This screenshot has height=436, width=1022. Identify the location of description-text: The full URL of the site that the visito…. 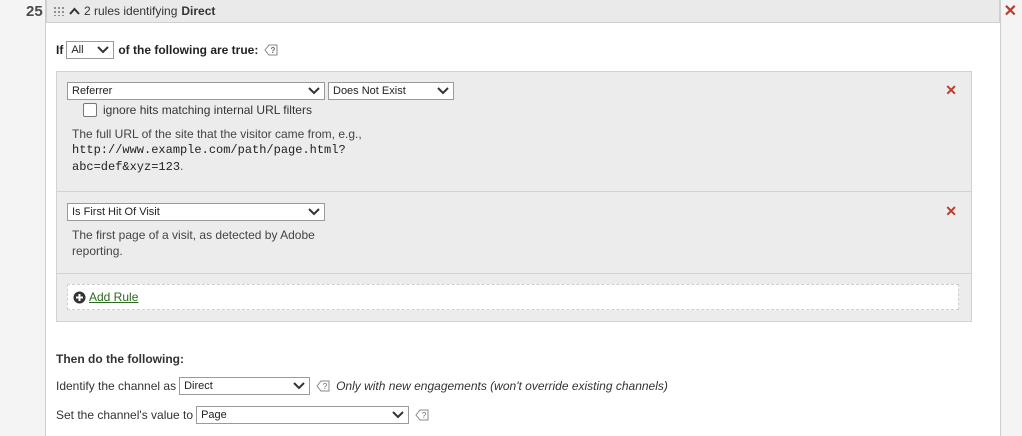
(217, 134).